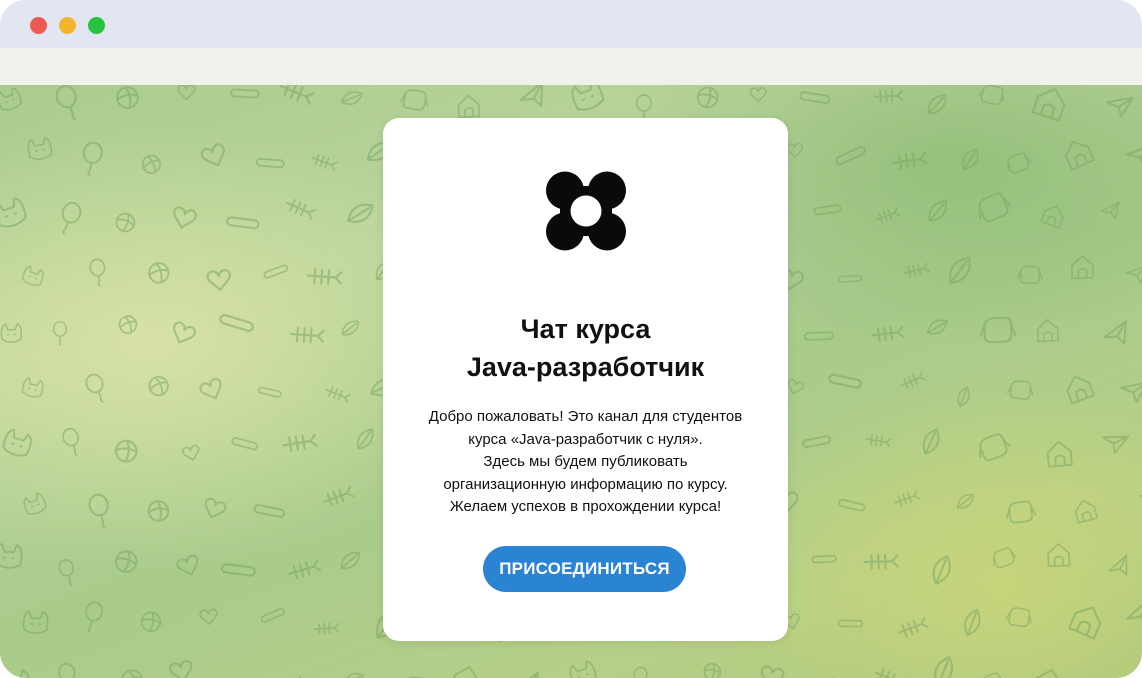  What do you see at coordinates (38, 25) in the screenshot?
I see `close-window-button` at bounding box center [38, 25].